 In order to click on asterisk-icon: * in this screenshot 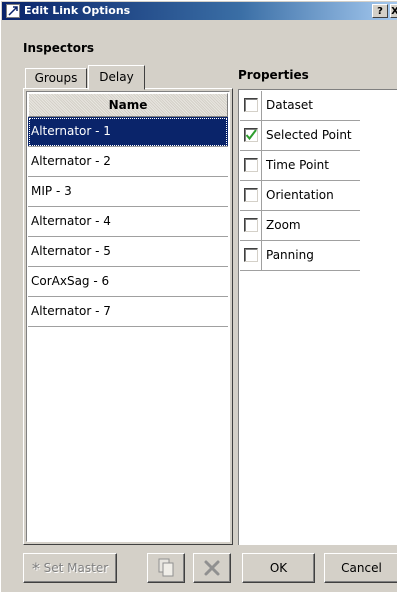, I will do `click(35, 568)`.